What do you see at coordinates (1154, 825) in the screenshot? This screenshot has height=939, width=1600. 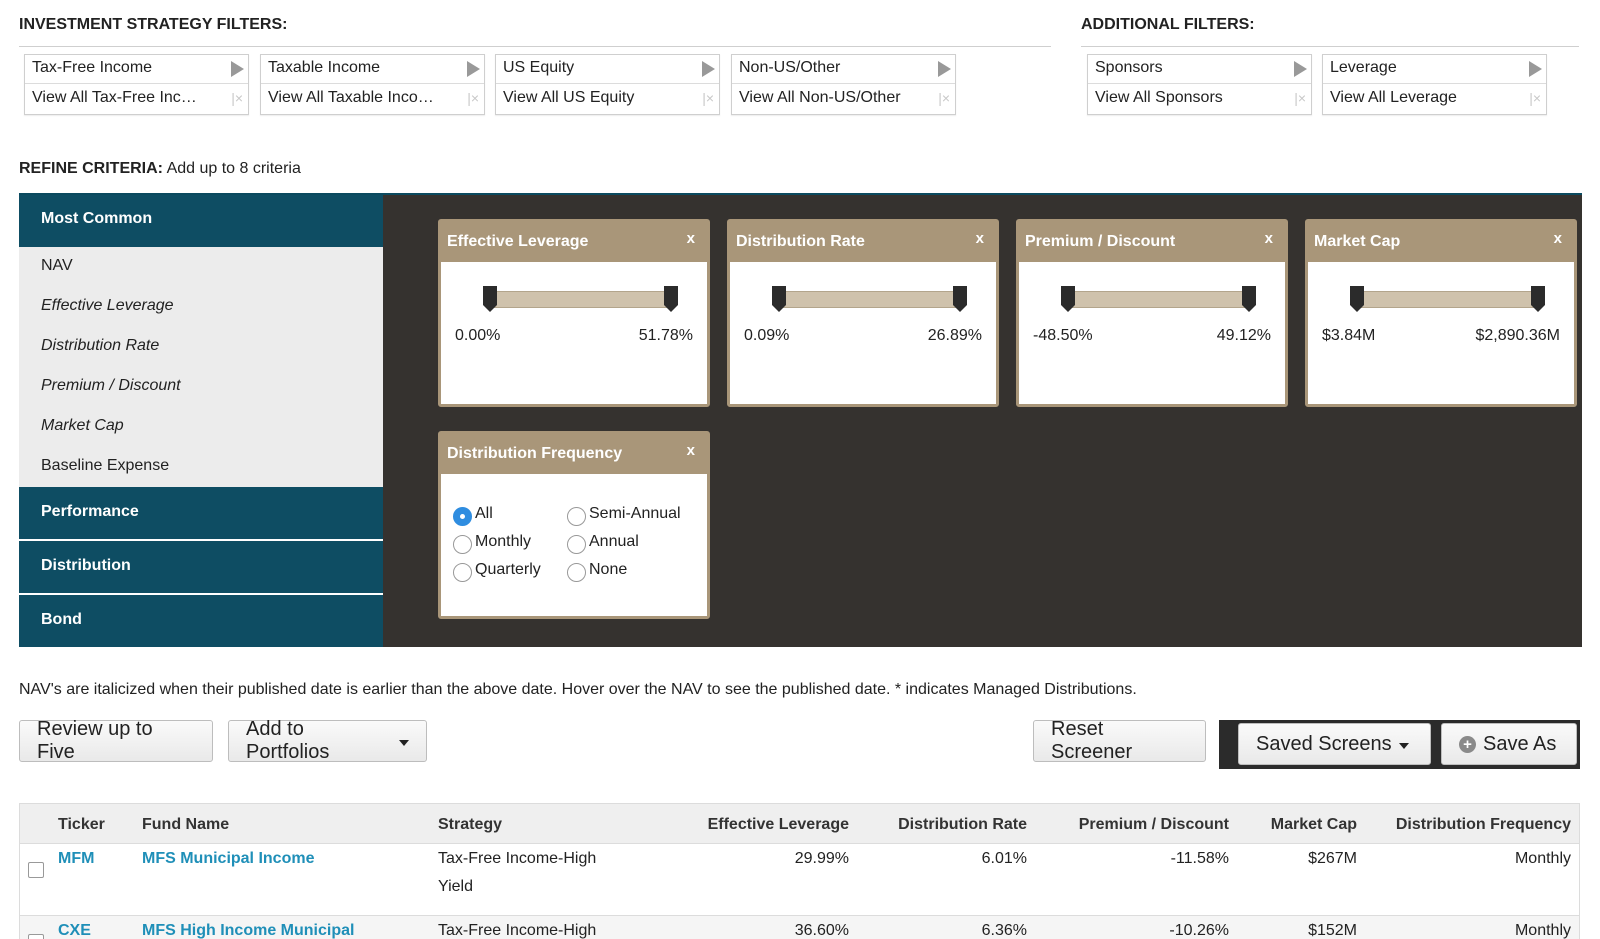 I see `column-header-premium-discount: Premium / Discount` at bounding box center [1154, 825].